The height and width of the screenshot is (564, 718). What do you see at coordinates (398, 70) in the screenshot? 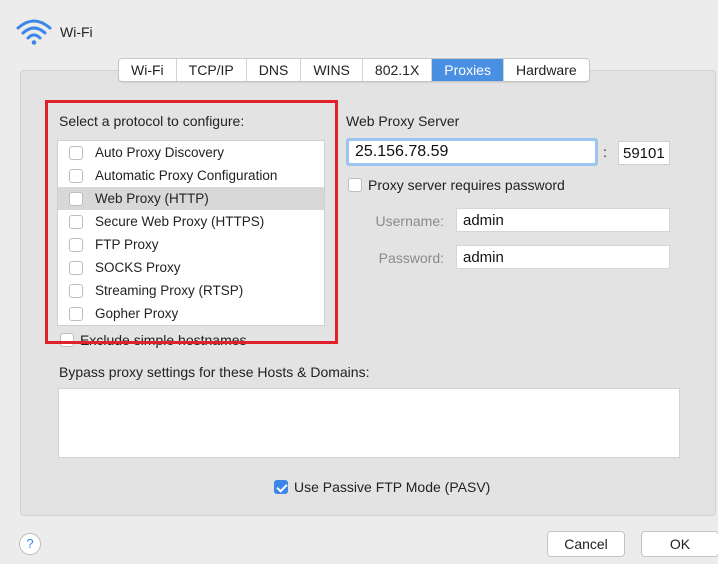
I see `tab-8021x: 802.1X` at bounding box center [398, 70].